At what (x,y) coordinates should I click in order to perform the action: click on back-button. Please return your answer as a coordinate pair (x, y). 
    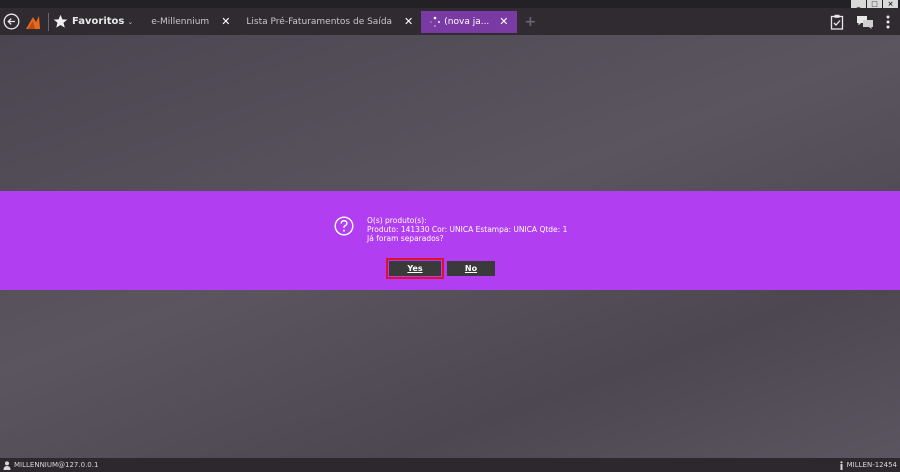
    Looking at the image, I should click on (11, 21).